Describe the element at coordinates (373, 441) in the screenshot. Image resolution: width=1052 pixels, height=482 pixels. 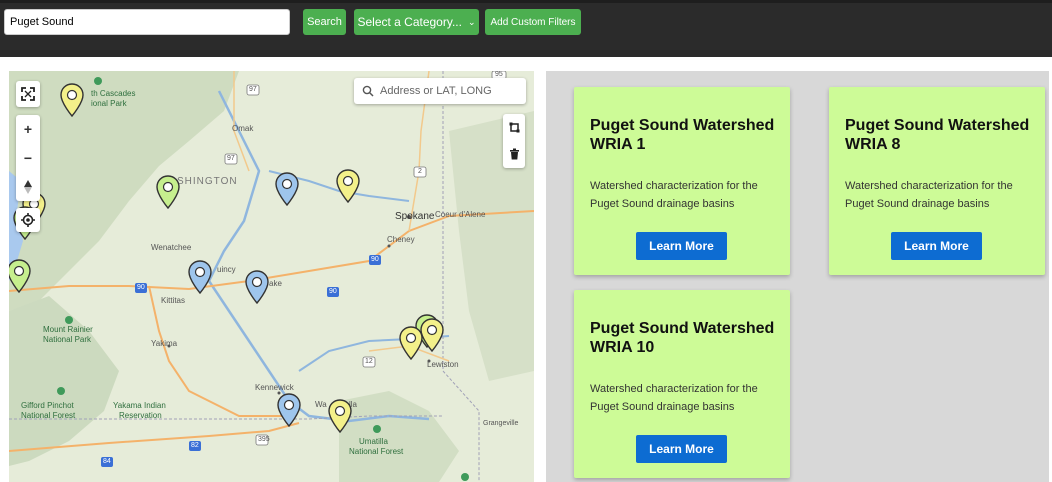
I see `map-label-umatilla: Umatilla` at that location.